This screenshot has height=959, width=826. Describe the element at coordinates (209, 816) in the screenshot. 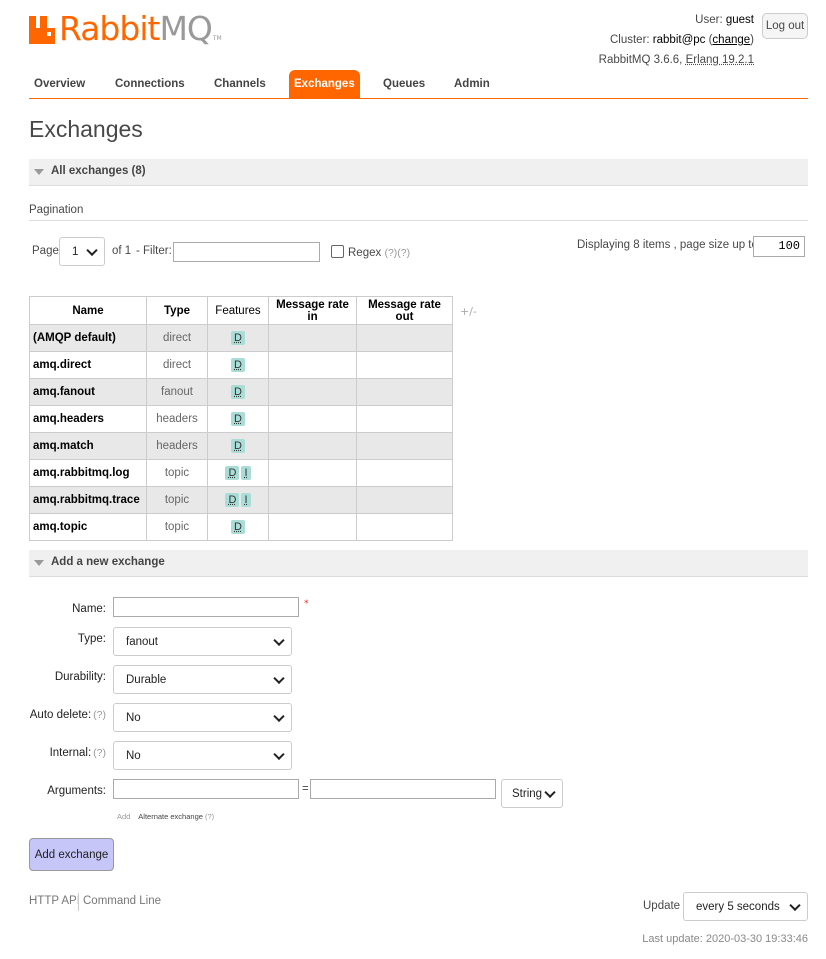

I see `alternate-exchange-help: (?)` at that location.